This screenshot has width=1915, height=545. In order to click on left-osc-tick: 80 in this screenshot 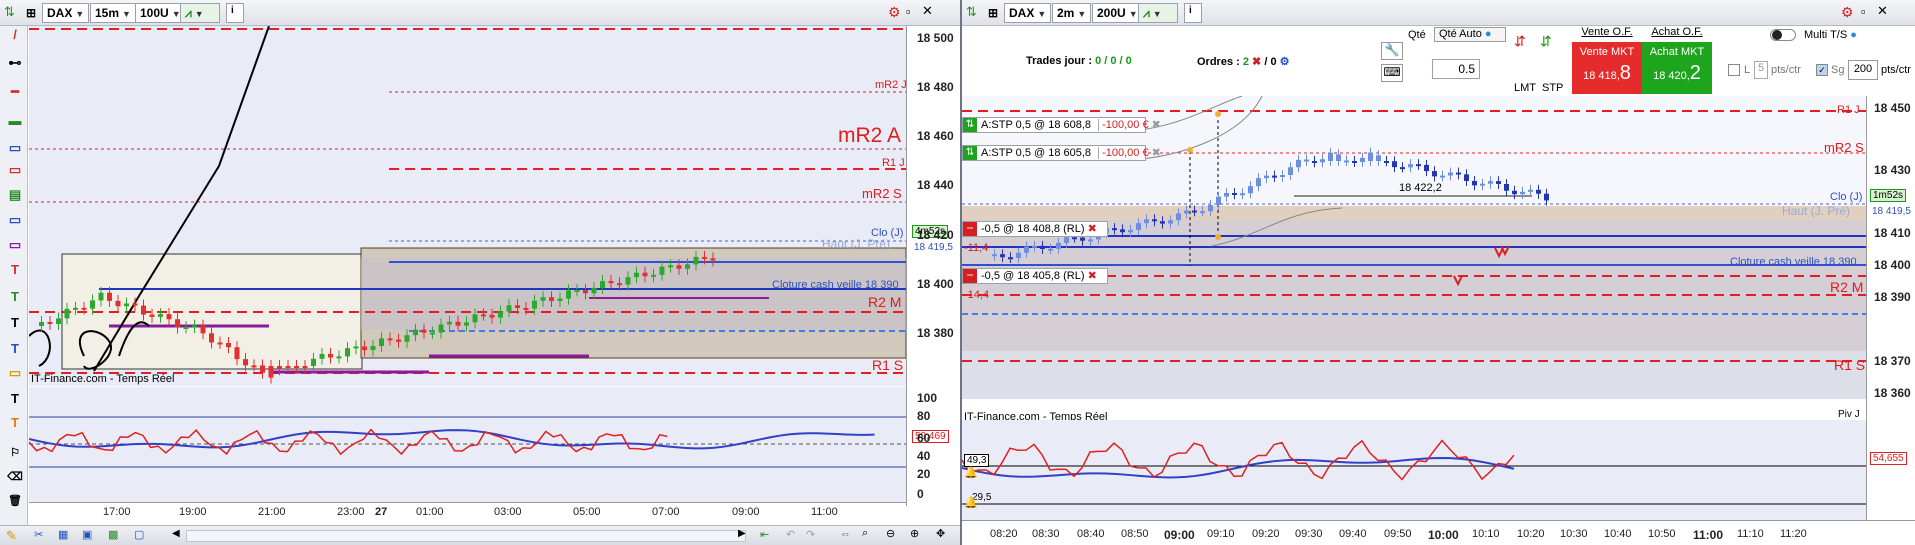, I will do `click(924, 416)`.